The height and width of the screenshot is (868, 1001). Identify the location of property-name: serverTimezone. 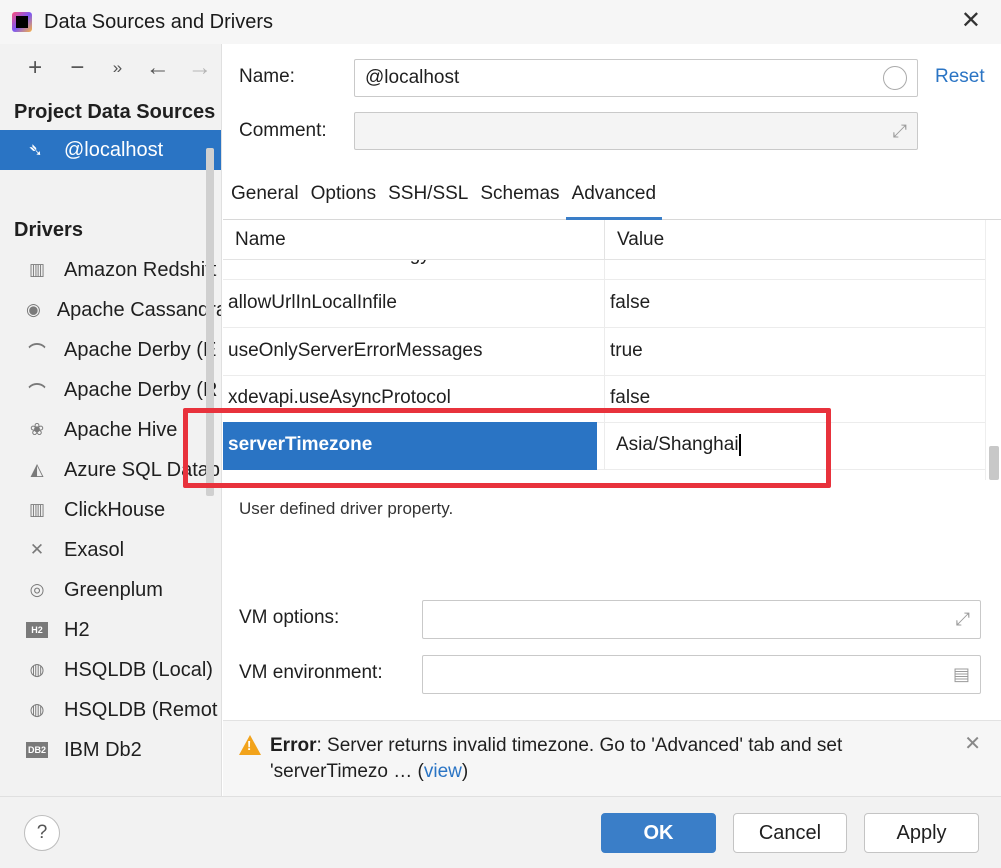
(410, 446).